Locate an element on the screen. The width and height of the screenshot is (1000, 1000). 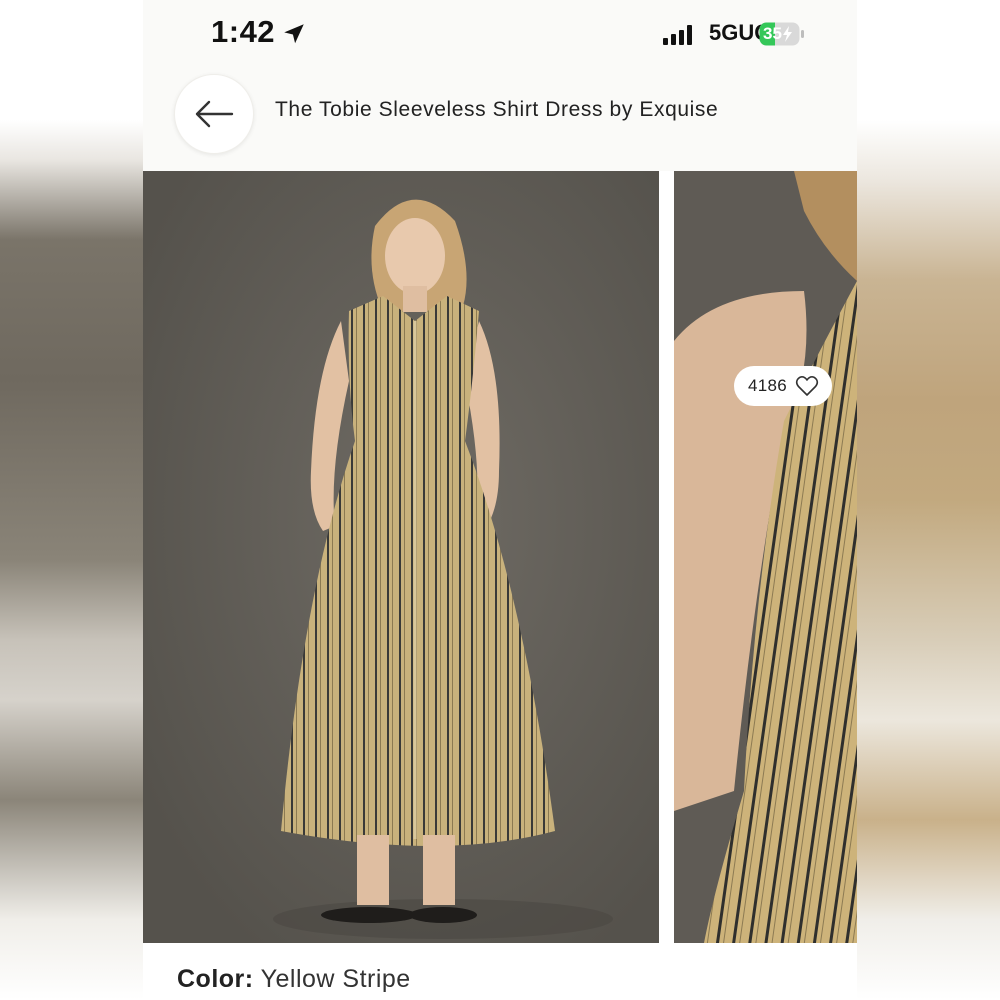
status-bar: 1:42 5GUC 35 is located at coordinates (500, 34).